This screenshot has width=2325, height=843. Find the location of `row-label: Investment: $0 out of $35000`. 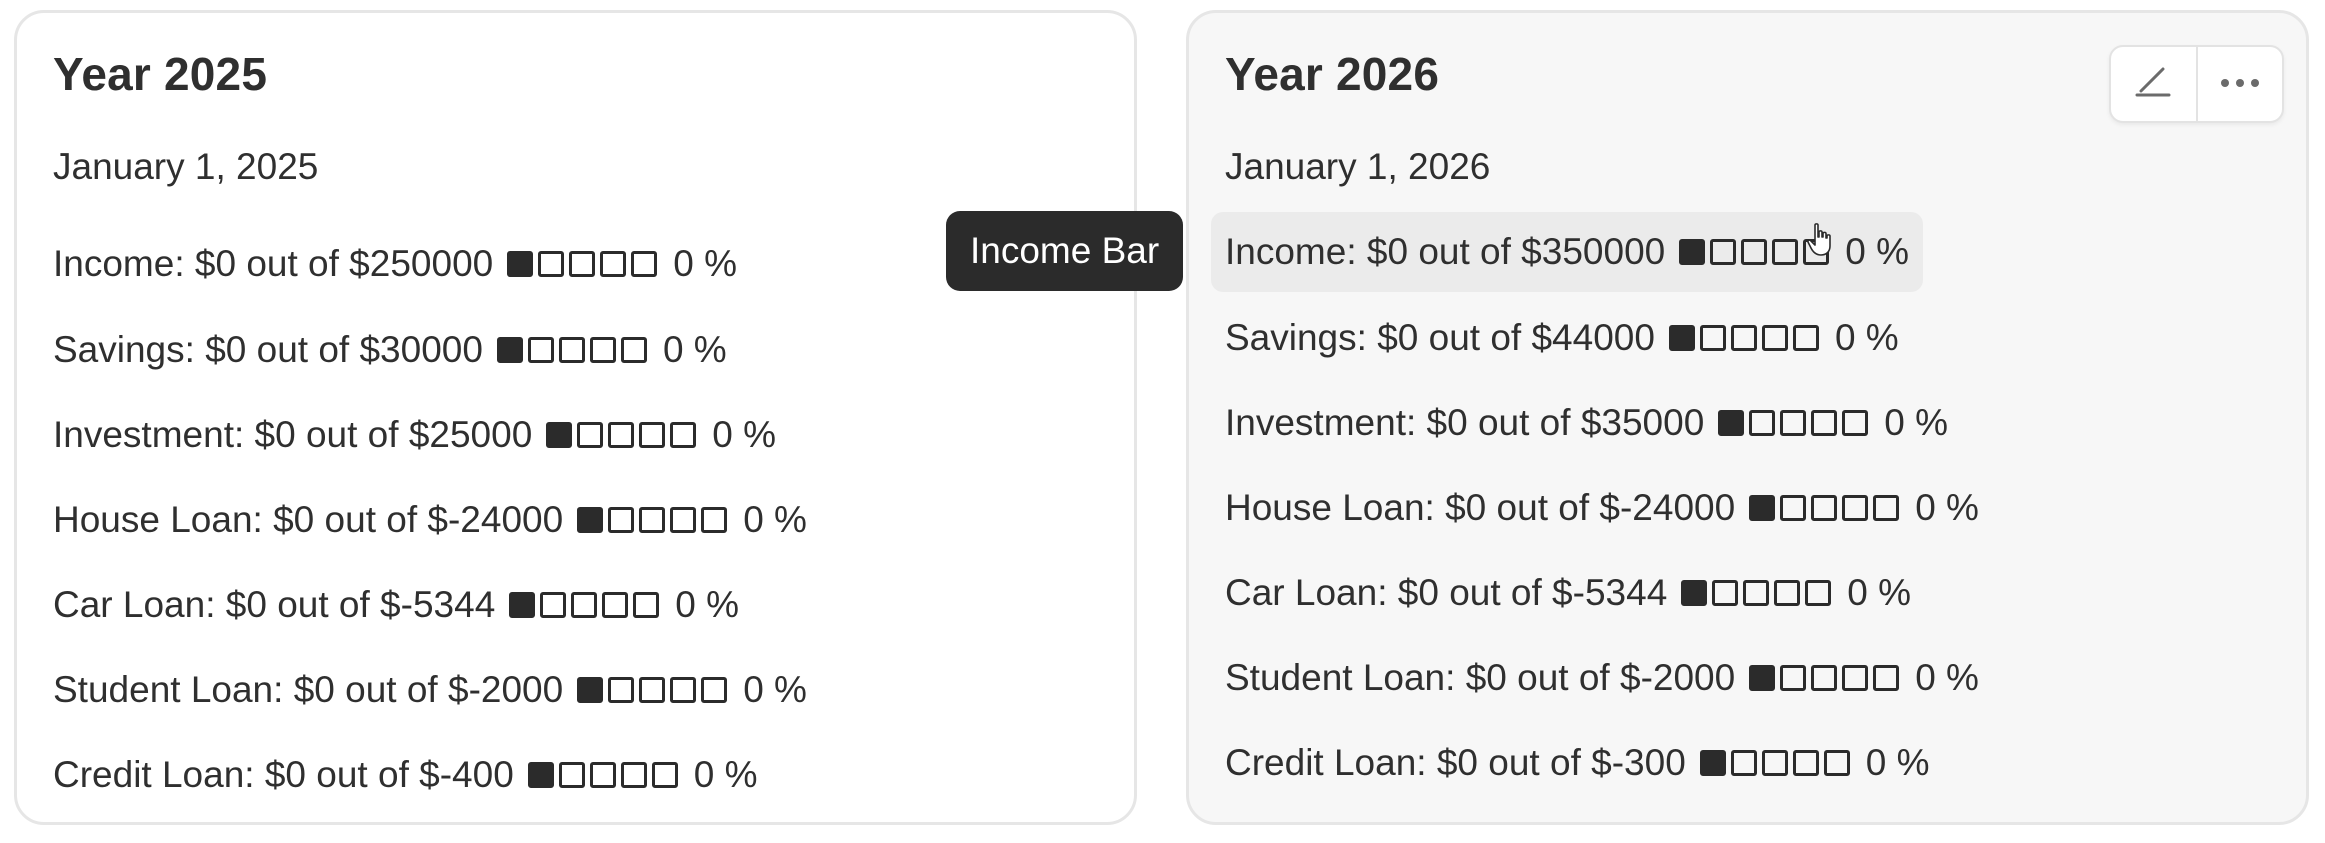

row-label: Investment: $0 out of $35000 is located at coordinates (1465, 422).